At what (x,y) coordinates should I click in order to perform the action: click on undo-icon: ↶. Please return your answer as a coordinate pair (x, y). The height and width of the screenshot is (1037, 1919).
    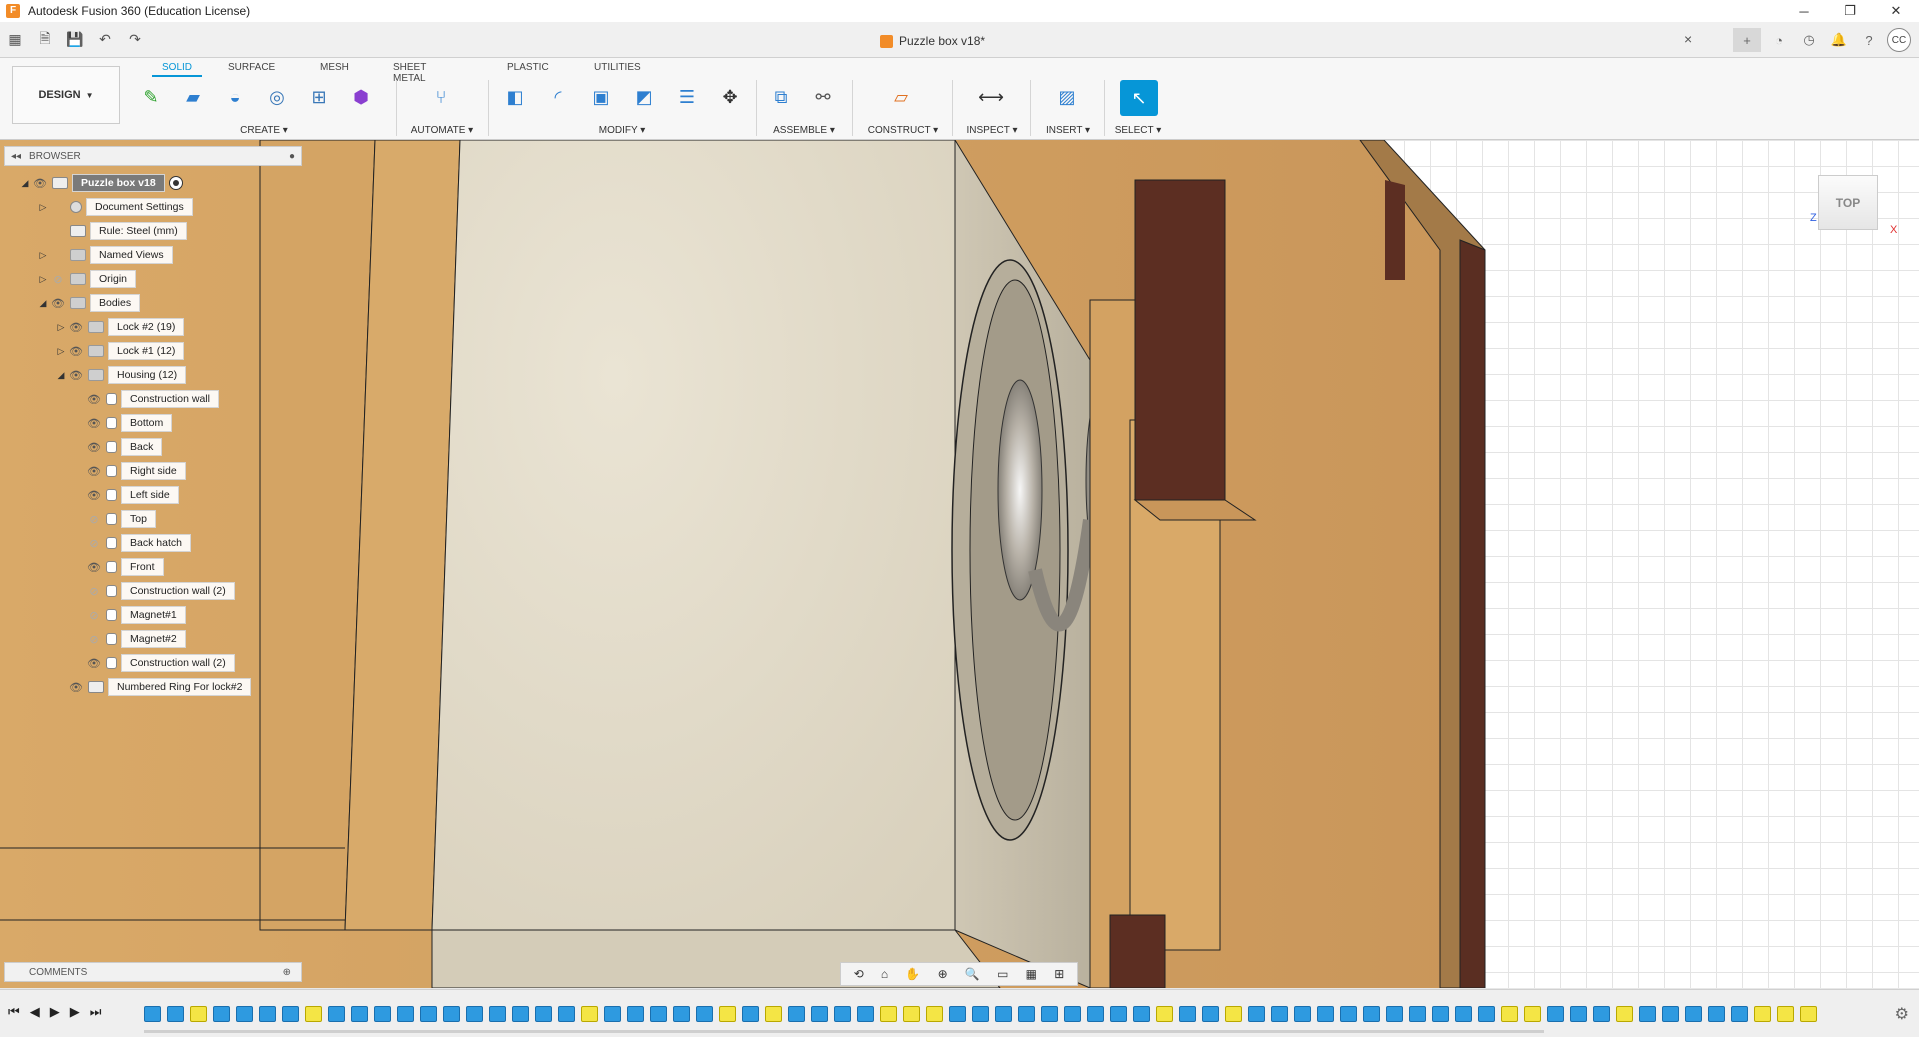
    Looking at the image, I should click on (105, 40).